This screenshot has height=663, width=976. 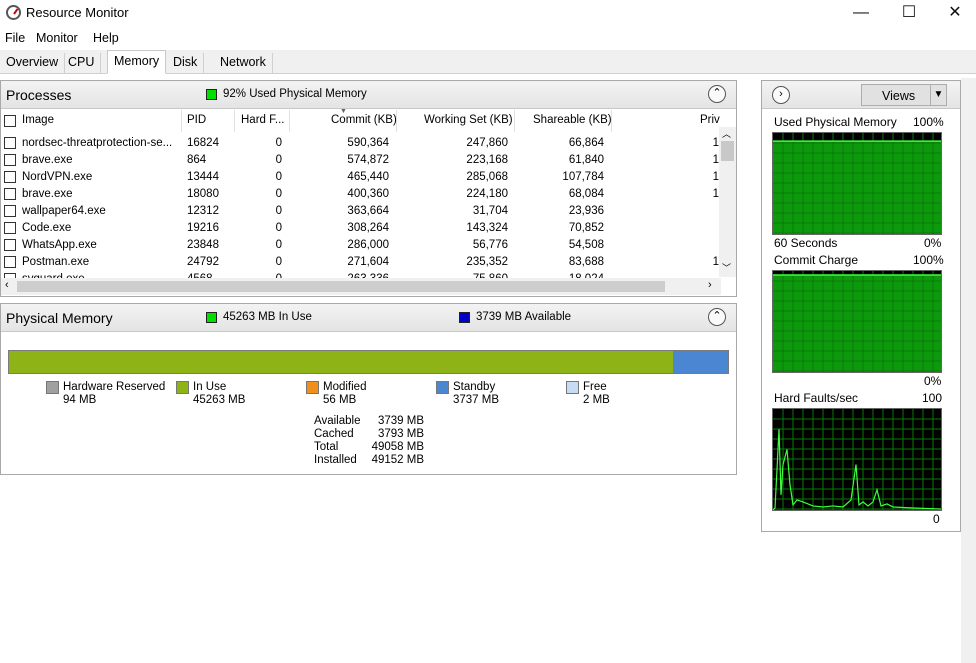 What do you see at coordinates (717, 94) in the screenshot?
I see `collapse-processes-button: ⌃` at bounding box center [717, 94].